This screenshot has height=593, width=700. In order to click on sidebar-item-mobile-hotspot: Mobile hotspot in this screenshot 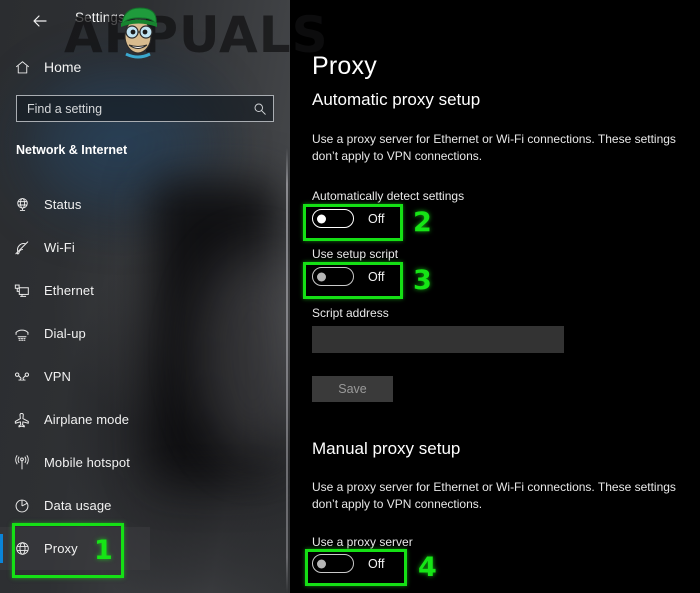, I will do `click(75, 462)`.